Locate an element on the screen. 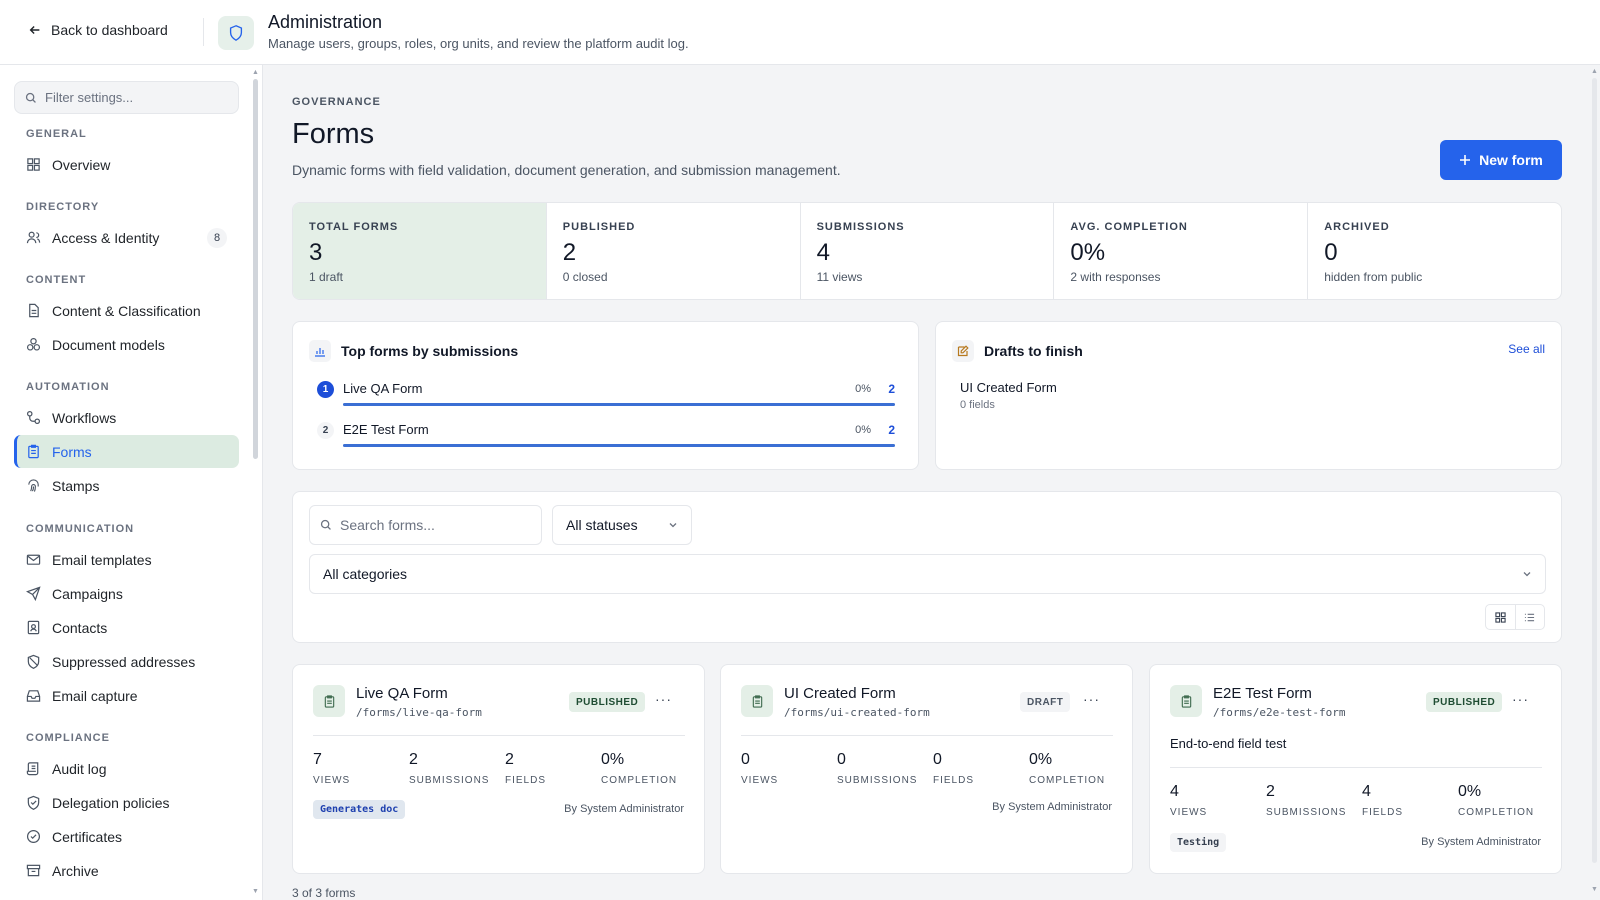 The image size is (1600, 900). metric-submissions: 0 SUBMISSIONS is located at coordinates (885, 768).